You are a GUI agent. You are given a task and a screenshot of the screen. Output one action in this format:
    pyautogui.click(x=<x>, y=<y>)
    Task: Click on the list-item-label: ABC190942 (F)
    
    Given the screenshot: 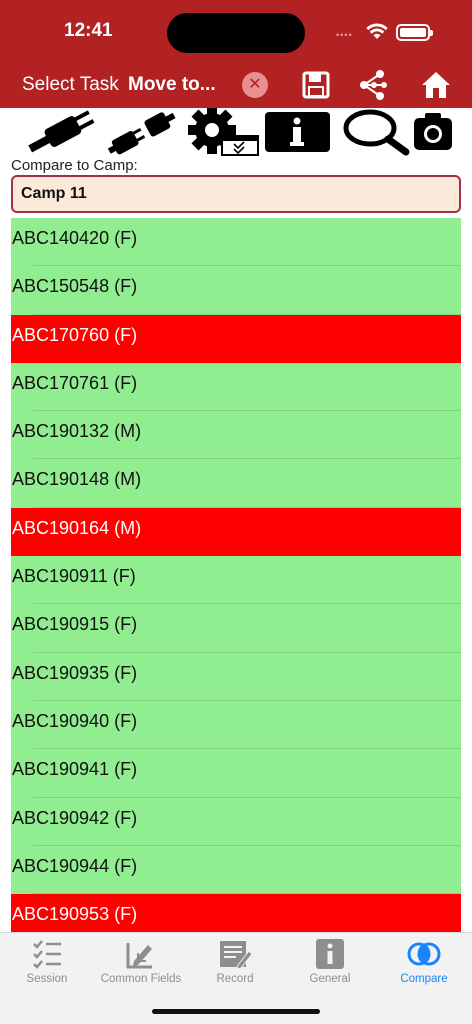 What is the action you would take?
    pyautogui.click(x=75, y=817)
    